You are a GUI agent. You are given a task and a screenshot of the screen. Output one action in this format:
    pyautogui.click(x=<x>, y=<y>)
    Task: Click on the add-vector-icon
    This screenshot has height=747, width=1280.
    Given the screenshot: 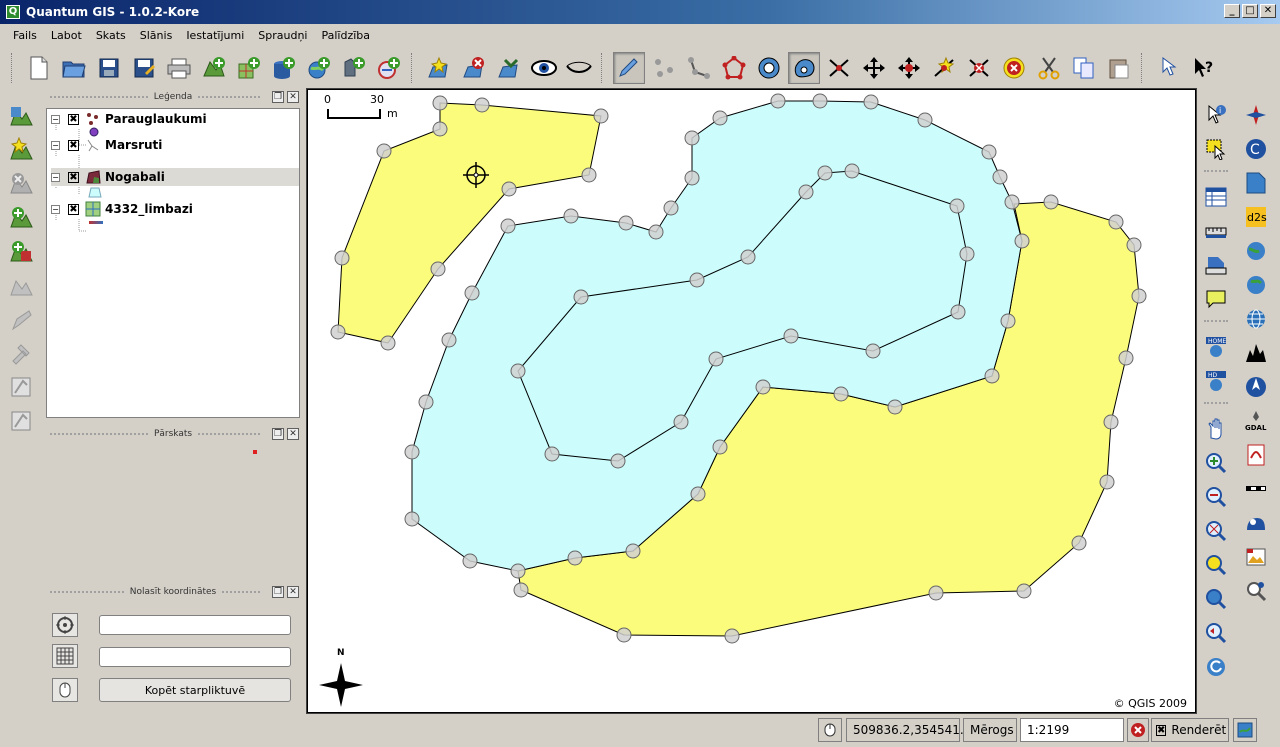 What is the action you would take?
    pyautogui.click(x=214, y=68)
    